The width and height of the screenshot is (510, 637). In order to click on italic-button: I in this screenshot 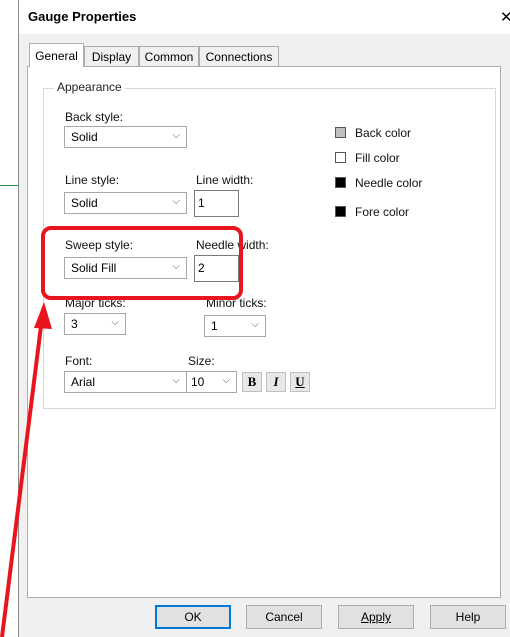, I will do `click(276, 382)`.